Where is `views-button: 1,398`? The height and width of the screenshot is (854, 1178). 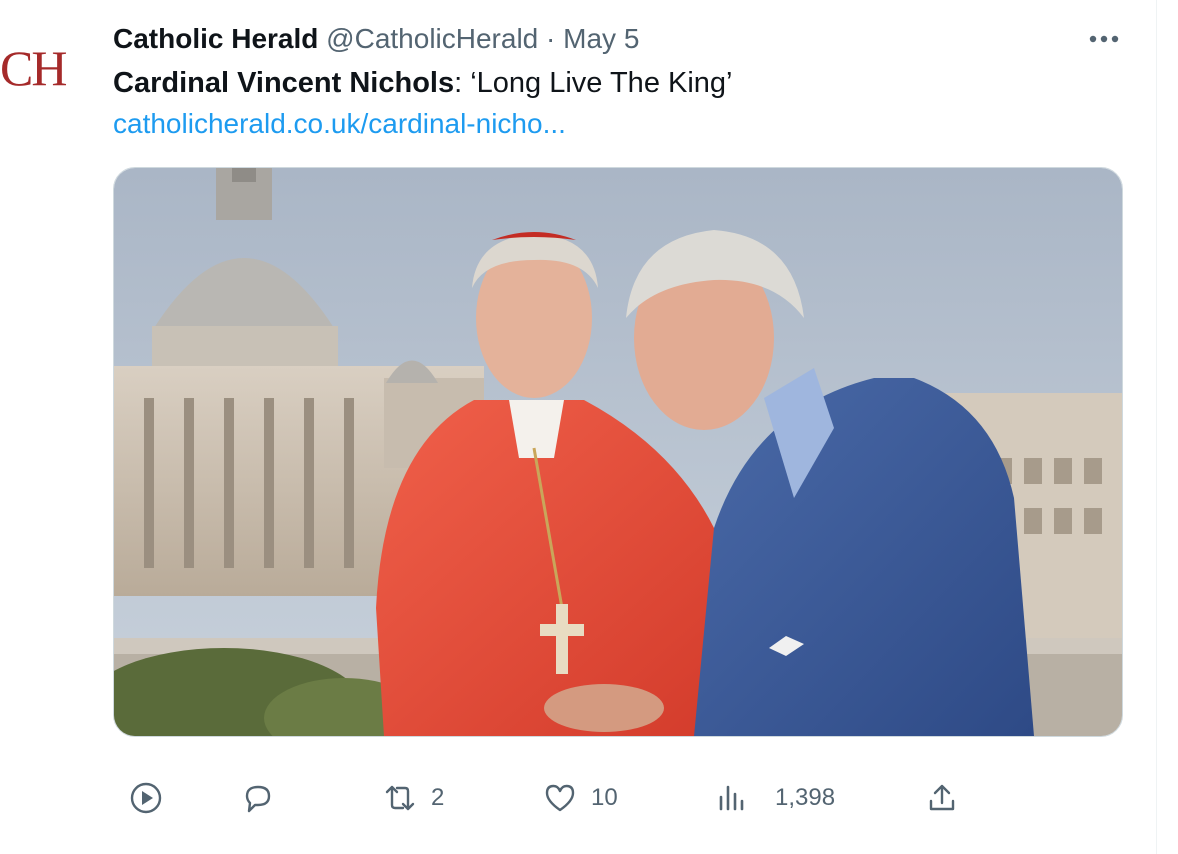 views-button: 1,398 is located at coordinates (775, 798).